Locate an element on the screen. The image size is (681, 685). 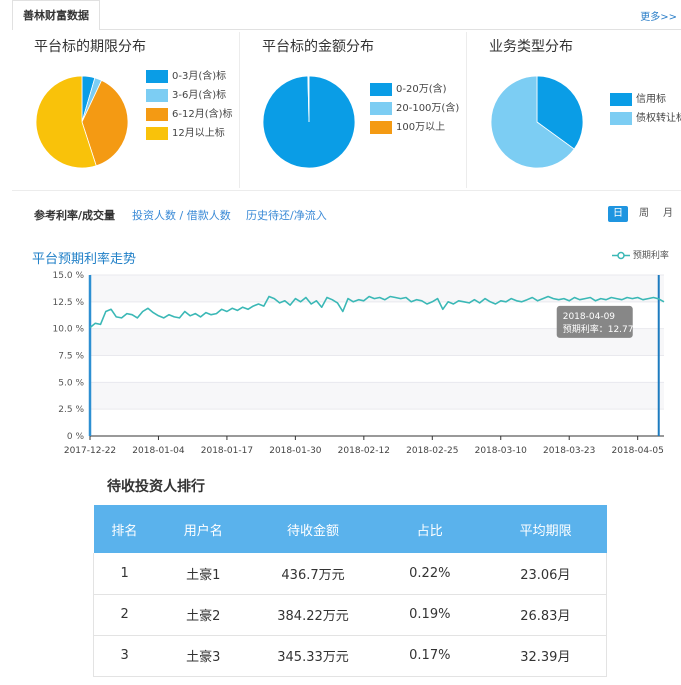
x-tick-label: 2017-12-22 is located at coordinates (90, 451).